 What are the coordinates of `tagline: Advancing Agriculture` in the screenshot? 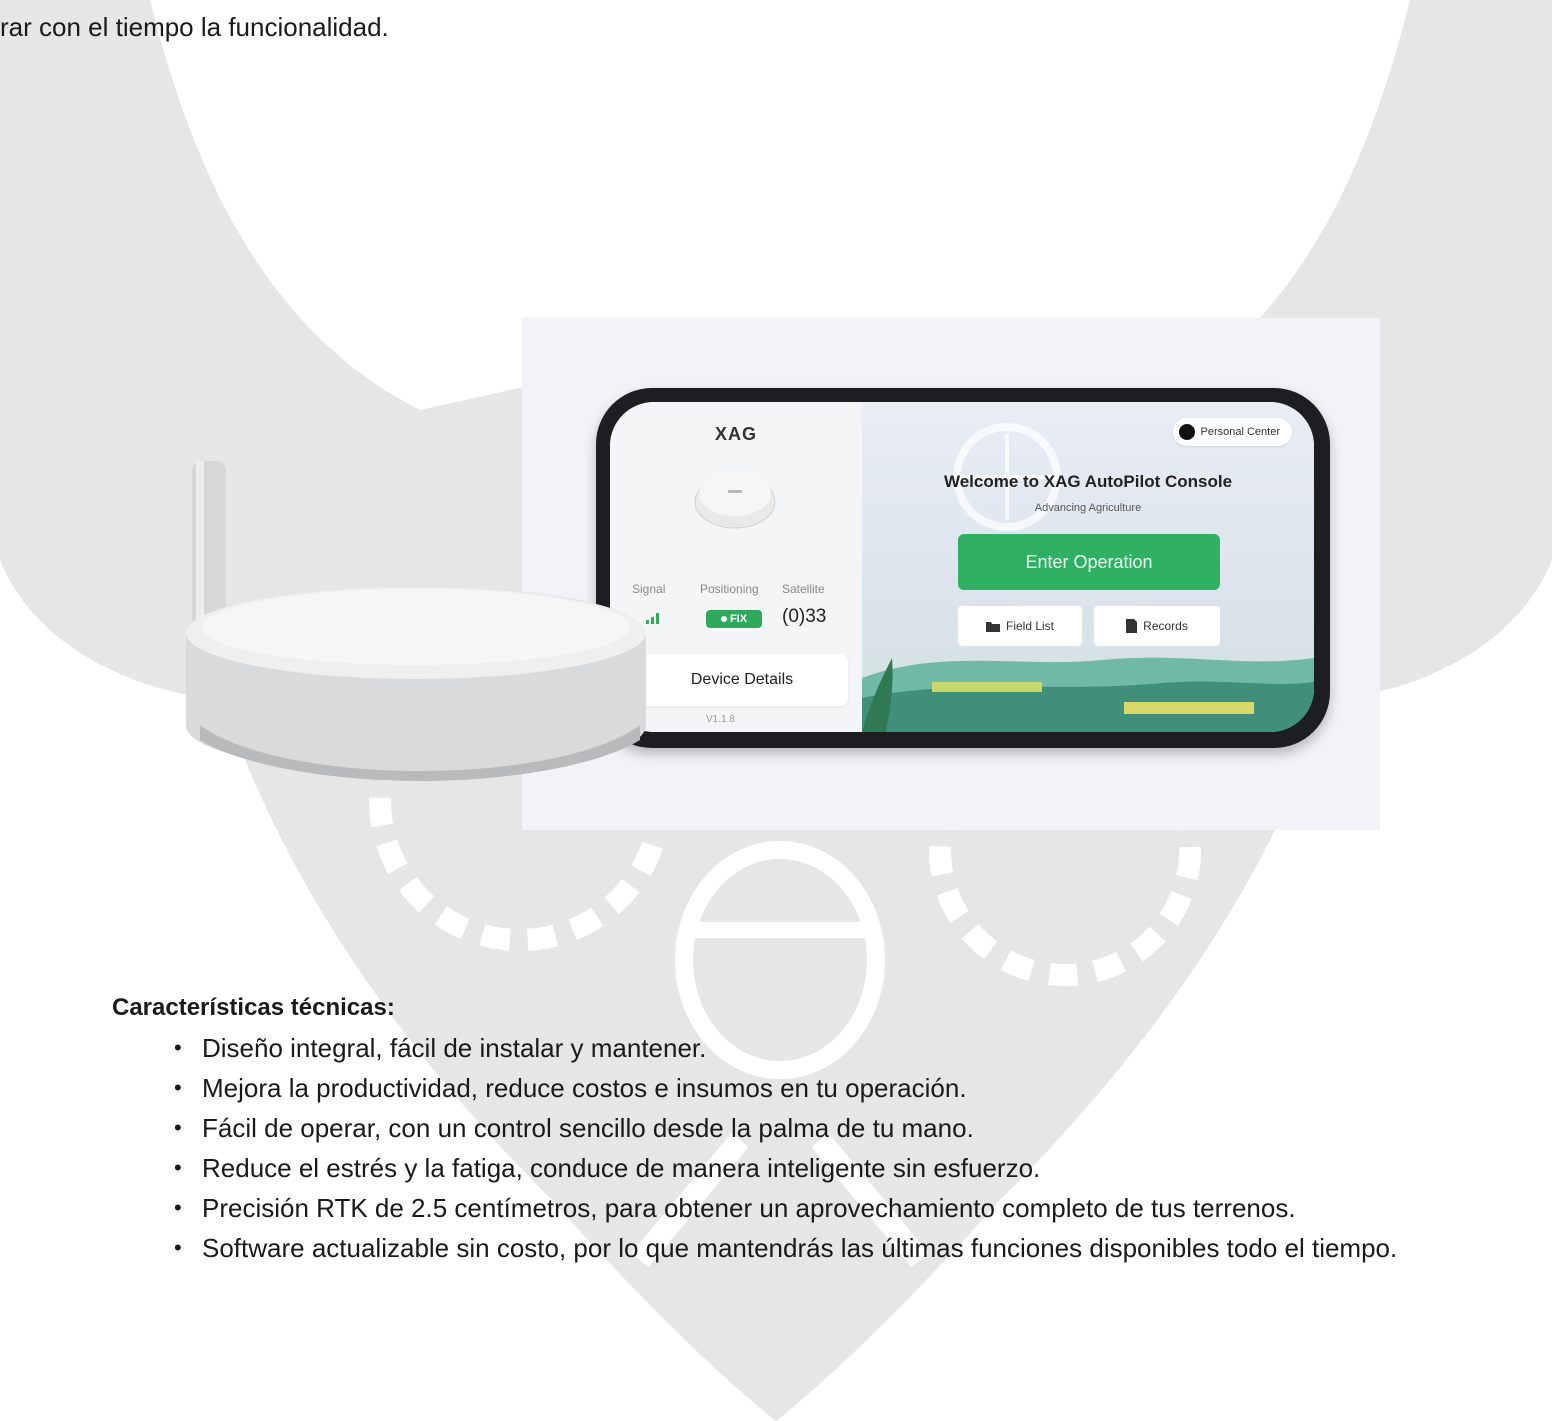 It's located at (1088, 508).